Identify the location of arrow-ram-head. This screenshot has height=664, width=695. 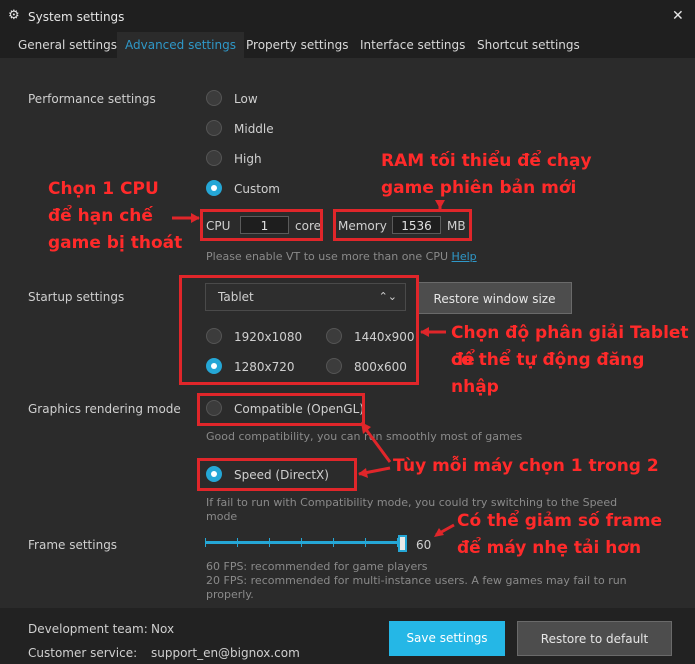
(440, 204).